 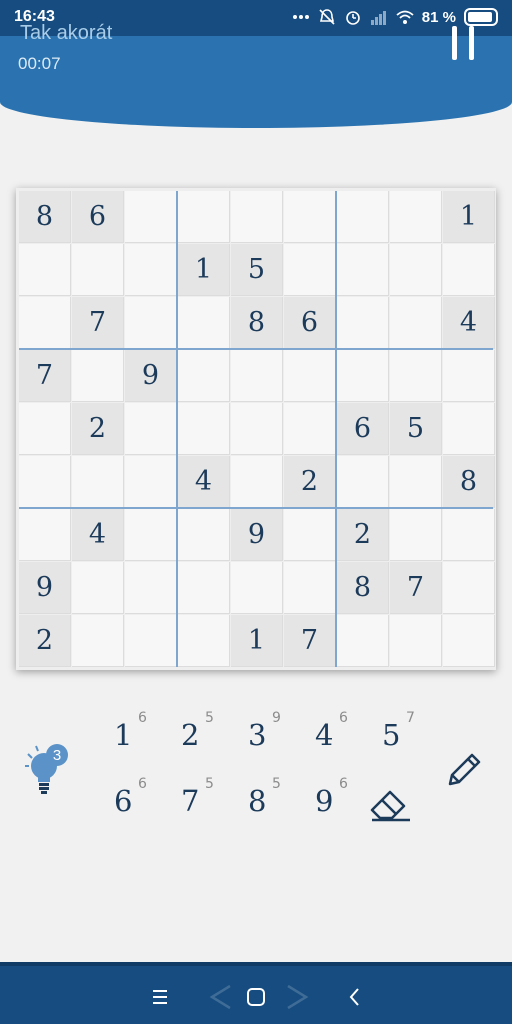 What do you see at coordinates (151, 588) in the screenshot?
I see `cell-r8c3` at bounding box center [151, 588].